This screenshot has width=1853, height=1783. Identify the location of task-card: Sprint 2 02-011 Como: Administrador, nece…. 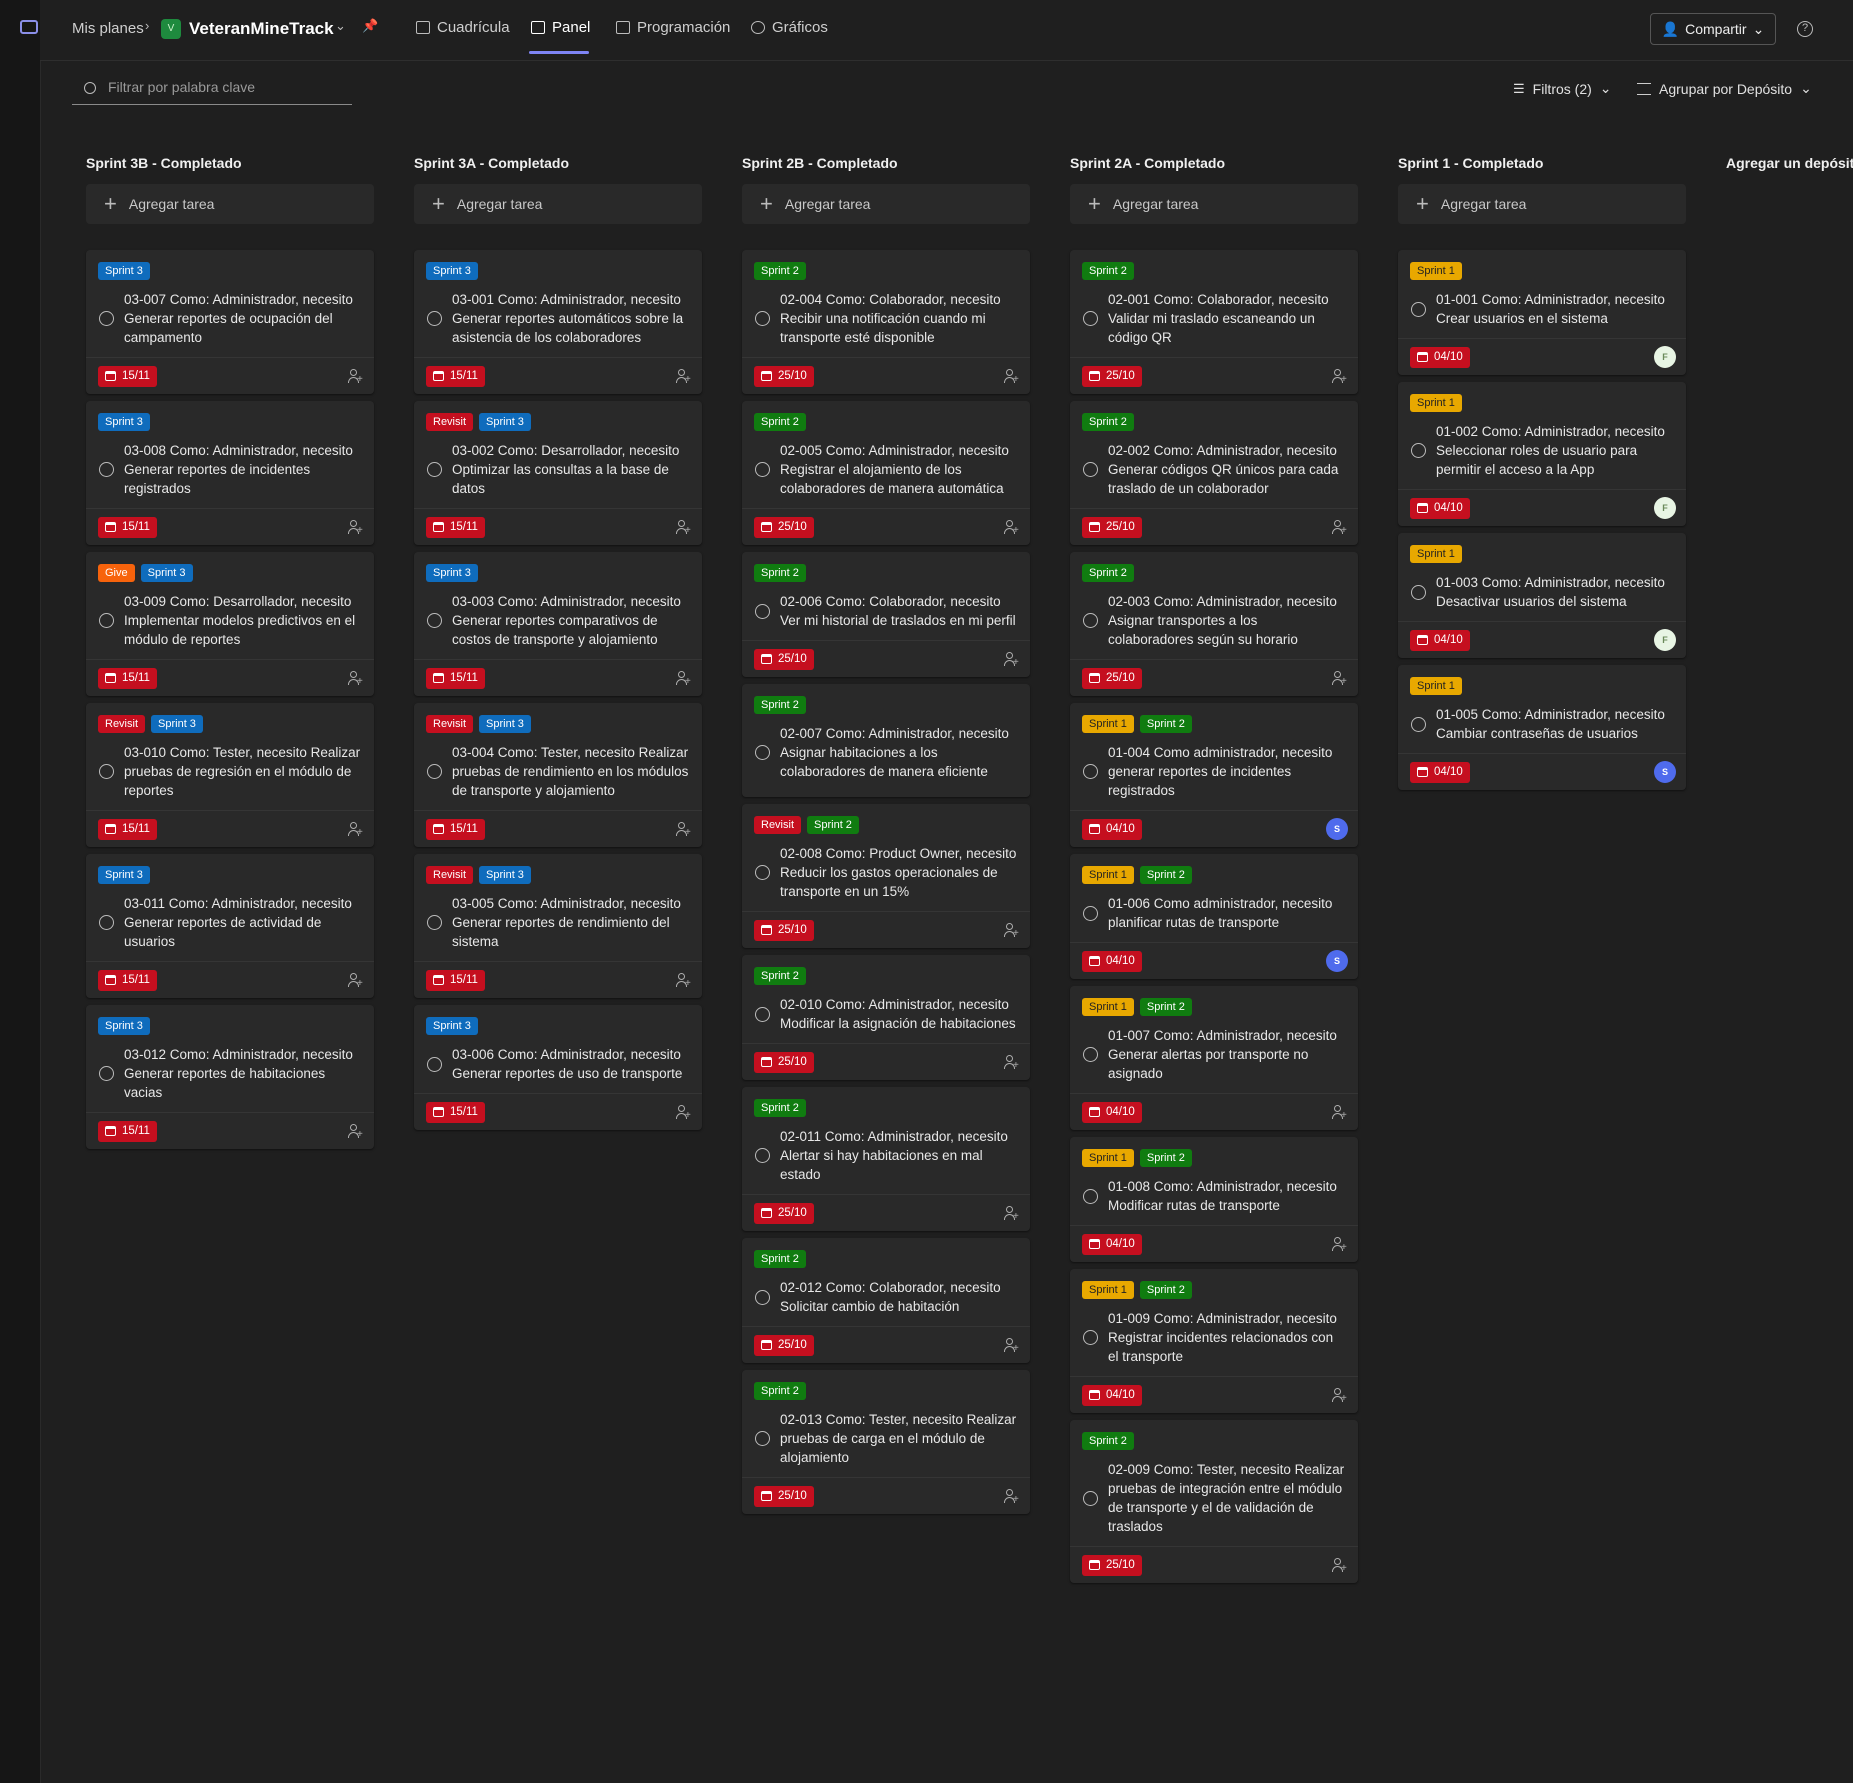
(886, 1159).